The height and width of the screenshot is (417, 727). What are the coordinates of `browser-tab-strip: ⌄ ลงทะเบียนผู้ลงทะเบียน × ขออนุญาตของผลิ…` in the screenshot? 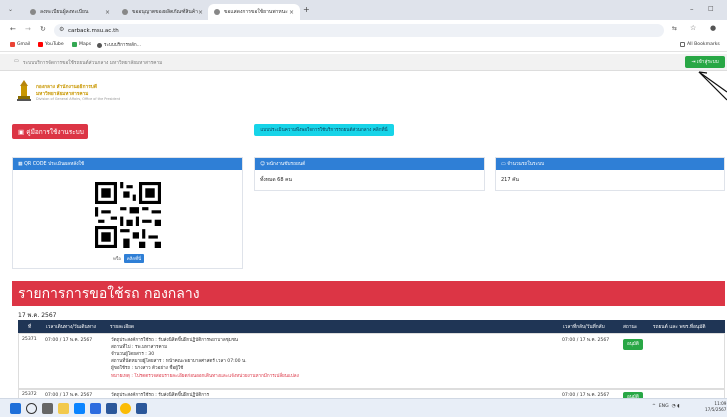 It's located at (363, 10).